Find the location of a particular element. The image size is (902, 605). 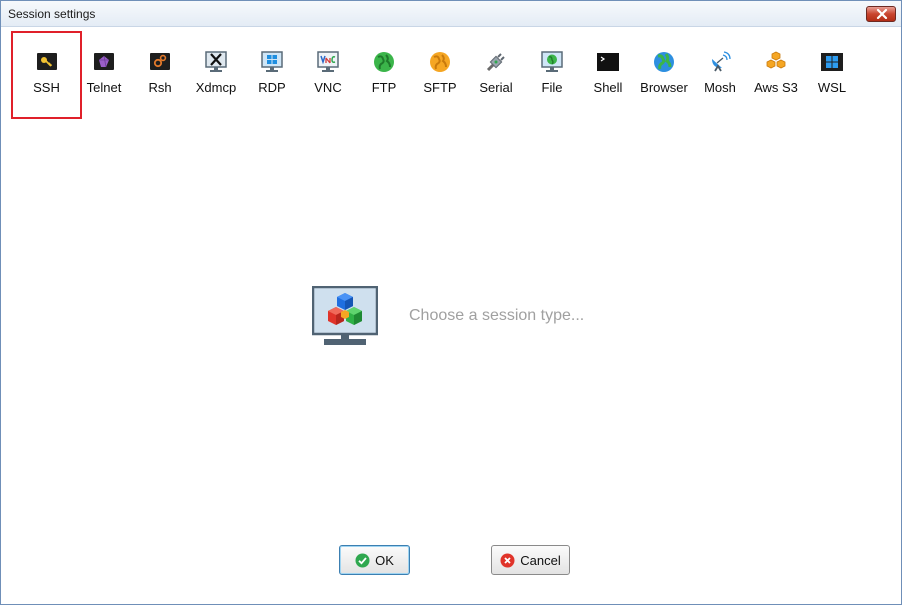

session-type-xdmcp: Xdmcp is located at coordinates (216, 75).